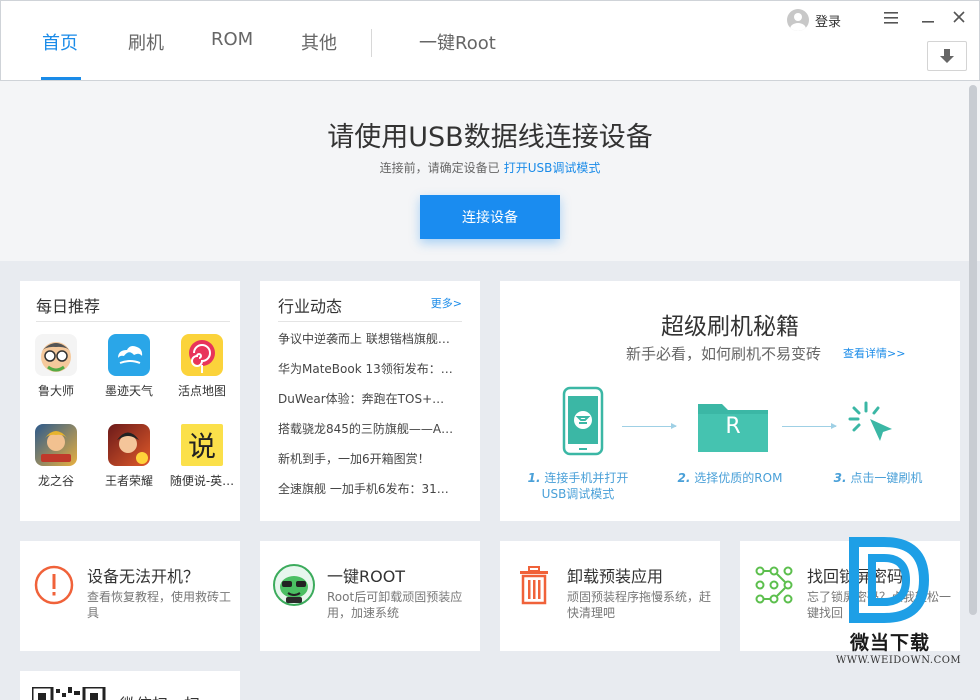 The height and width of the screenshot is (700, 980). What do you see at coordinates (294, 585) in the screenshot?
I see `root-mascot-icon` at bounding box center [294, 585].